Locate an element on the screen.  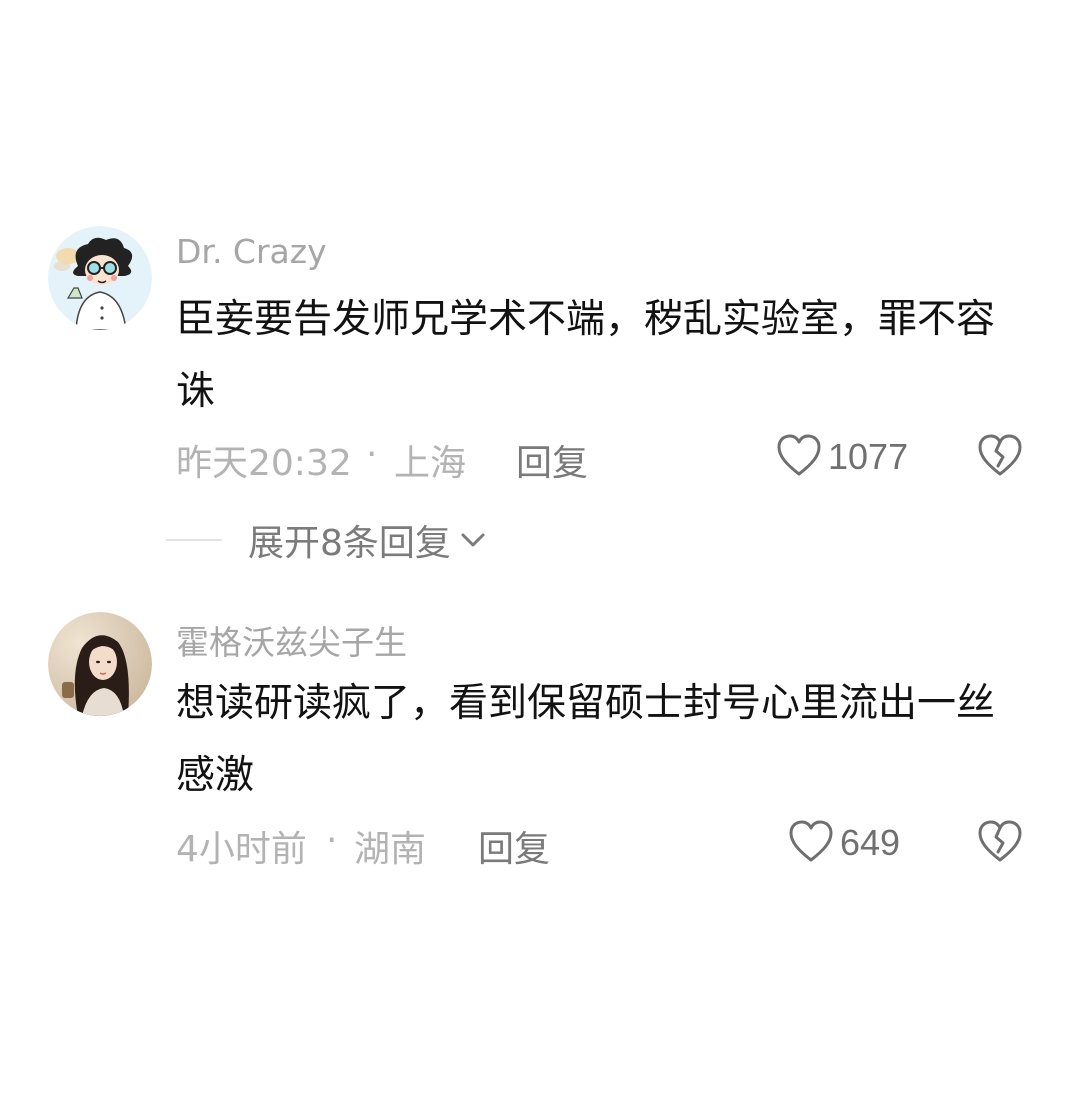
expand-replies-button: 展开8条回复 is located at coordinates (367, 540).